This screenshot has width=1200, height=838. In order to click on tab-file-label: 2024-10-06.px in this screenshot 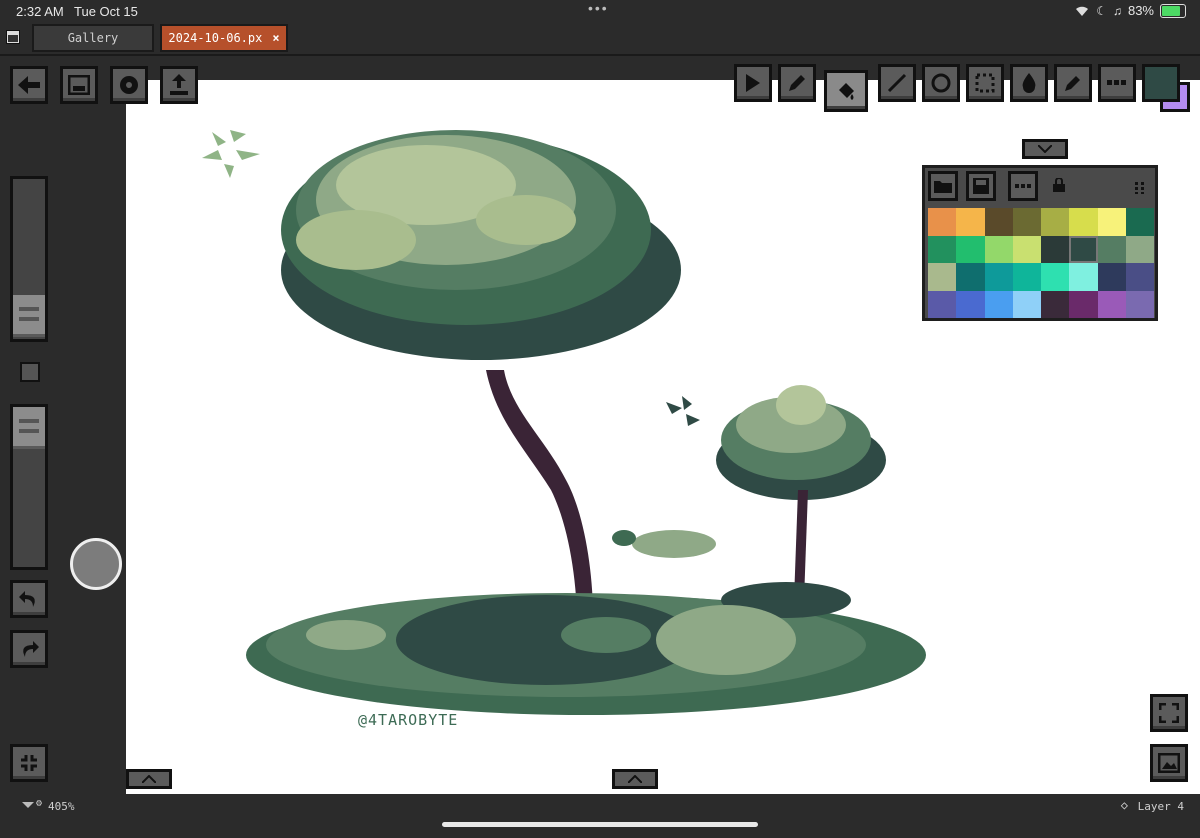, I will do `click(215, 38)`.